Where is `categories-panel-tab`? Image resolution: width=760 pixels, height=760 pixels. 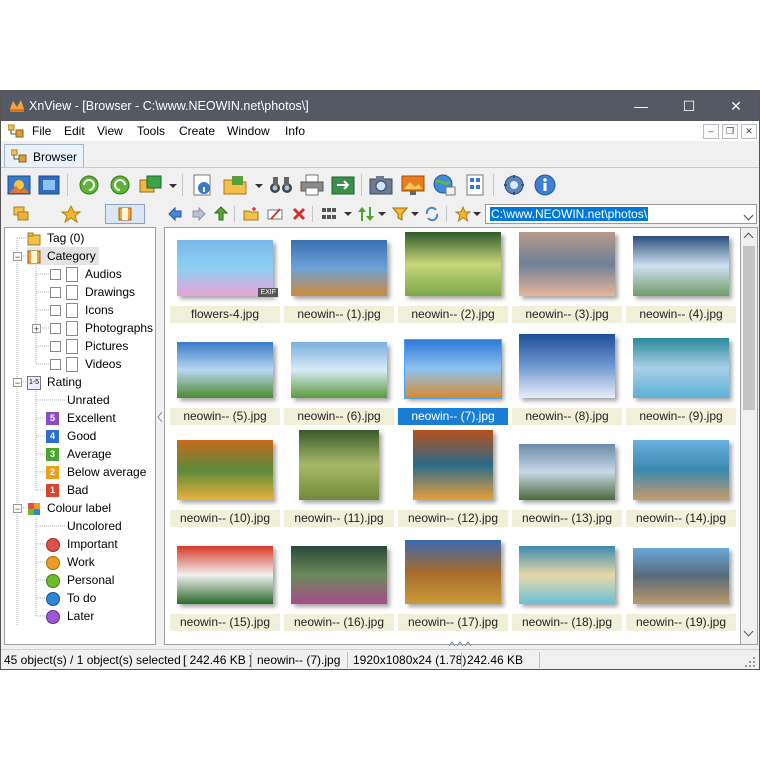 categories-panel-tab is located at coordinates (125, 214).